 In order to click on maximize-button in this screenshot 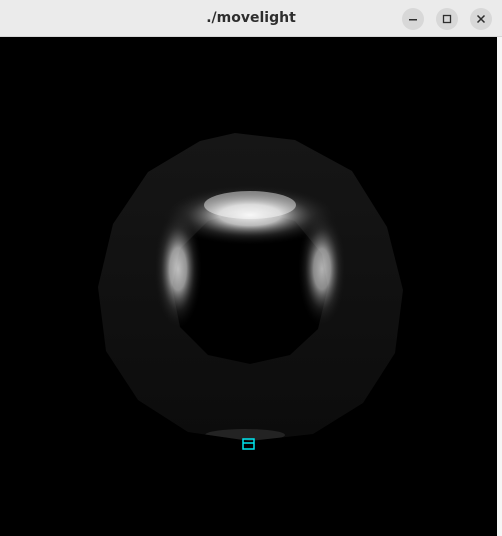, I will do `click(447, 19)`.